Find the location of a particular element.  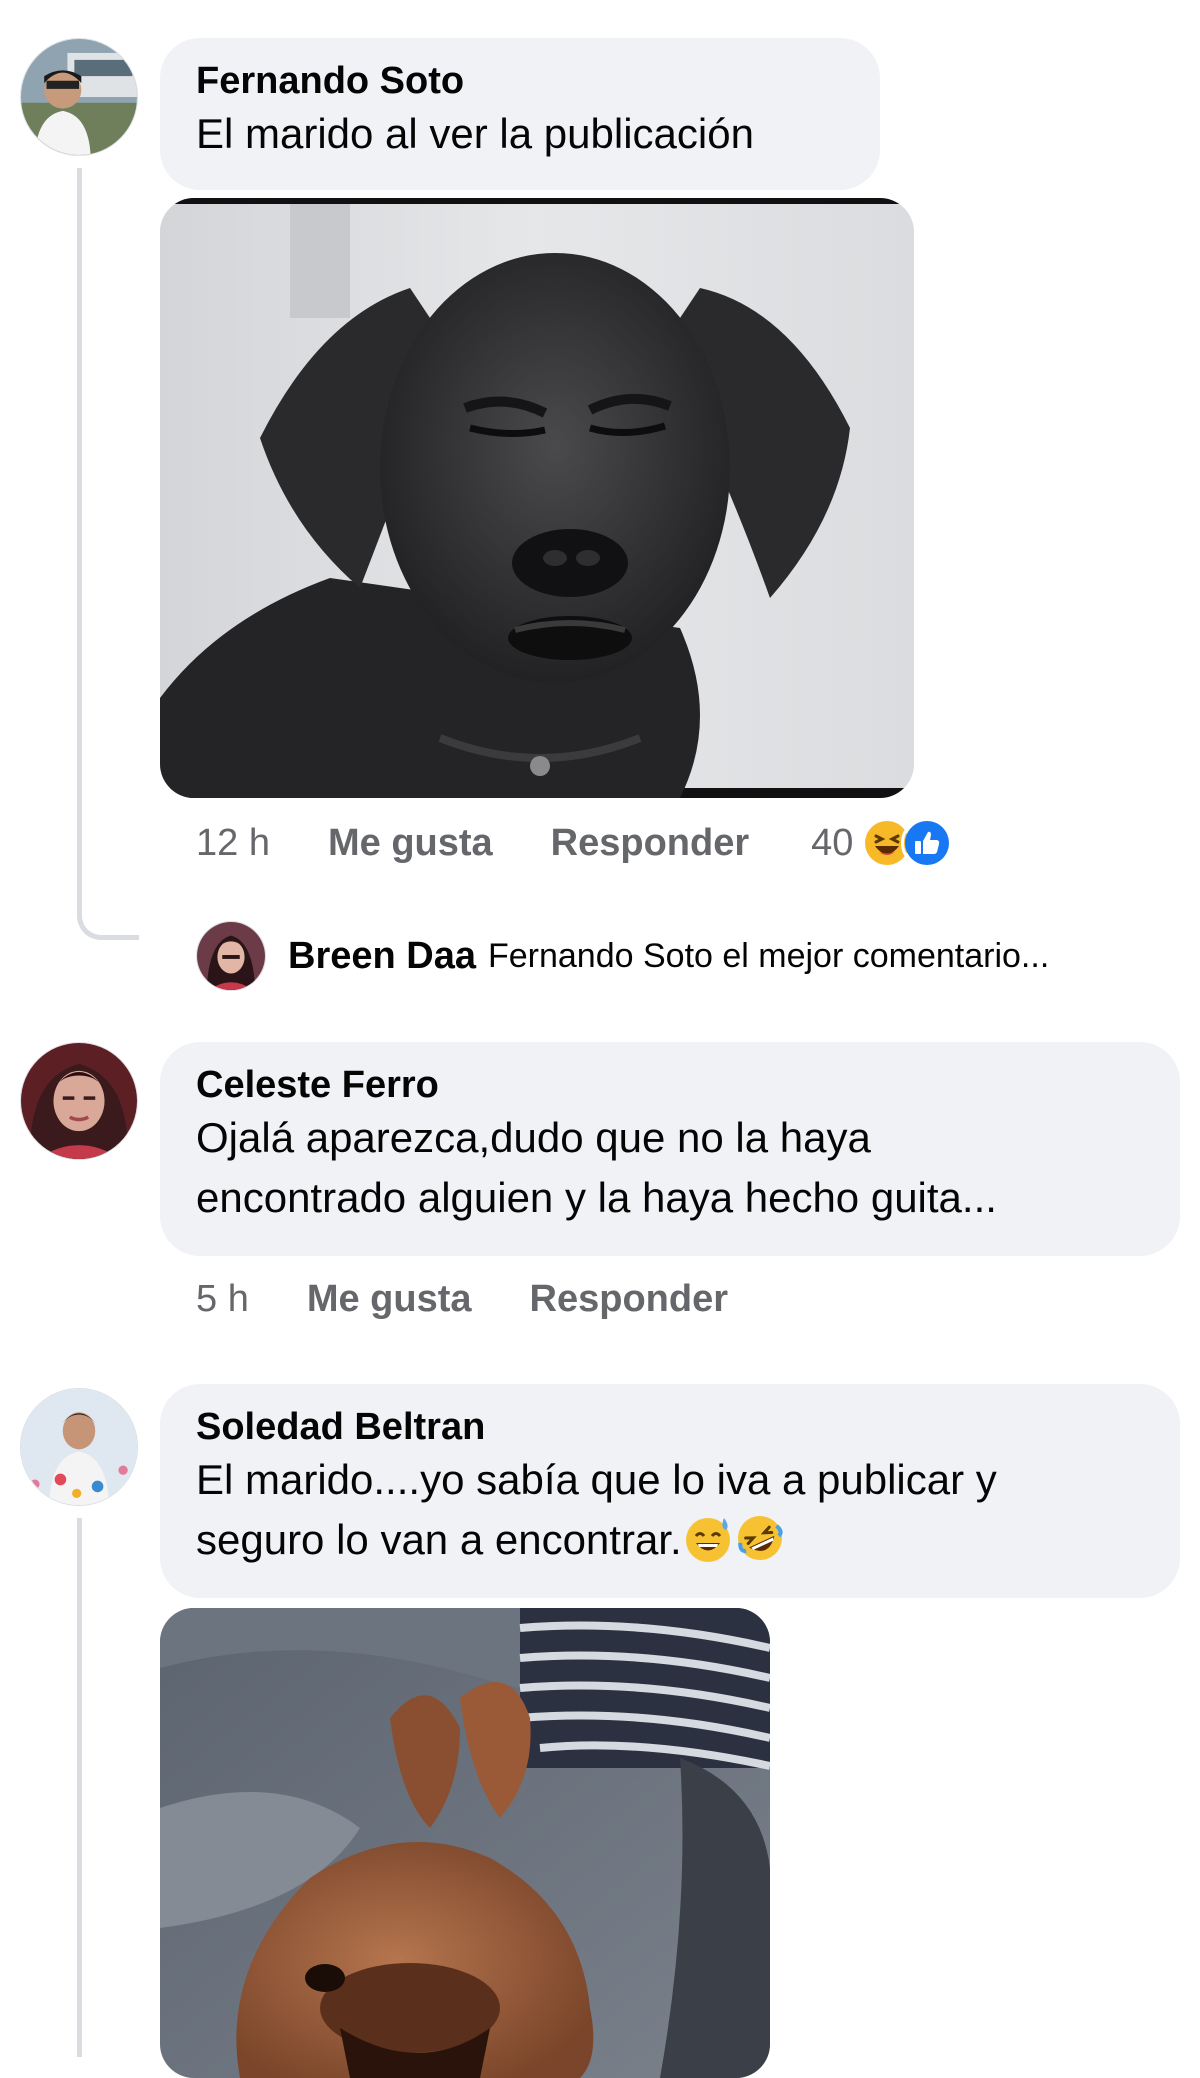

comment-timestamp: 5 h is located at coordinates (222, 1299).